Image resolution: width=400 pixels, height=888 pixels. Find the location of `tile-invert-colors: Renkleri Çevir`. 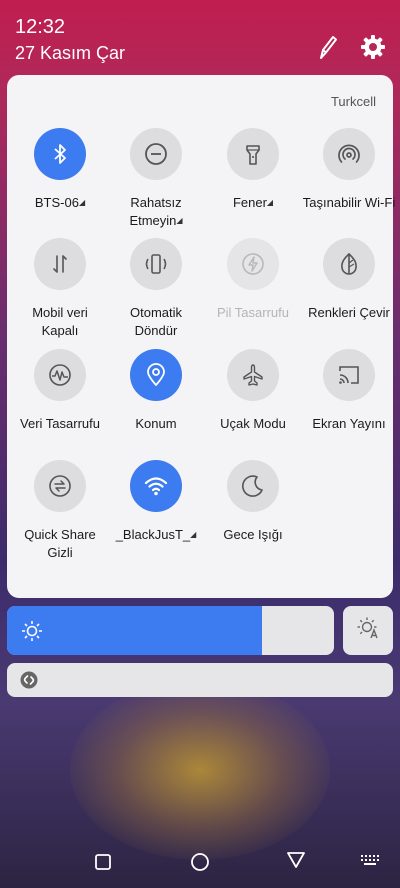

tile-invert-colors: Renkleri Çevir is located at coordinates (349, 280).